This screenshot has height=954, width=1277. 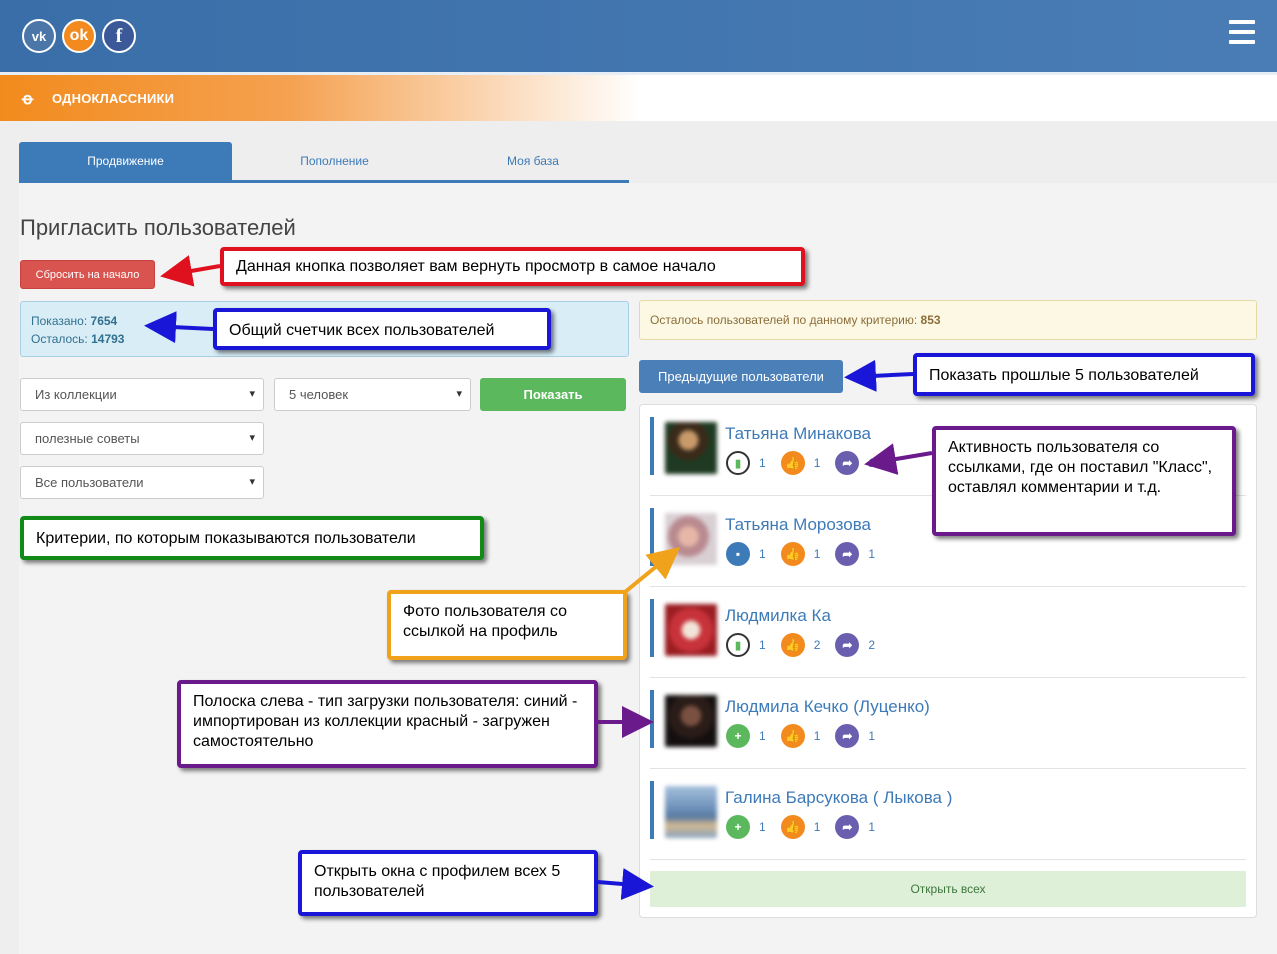 I want to click on comment-icon: ▪, so click(x=738, y=554).